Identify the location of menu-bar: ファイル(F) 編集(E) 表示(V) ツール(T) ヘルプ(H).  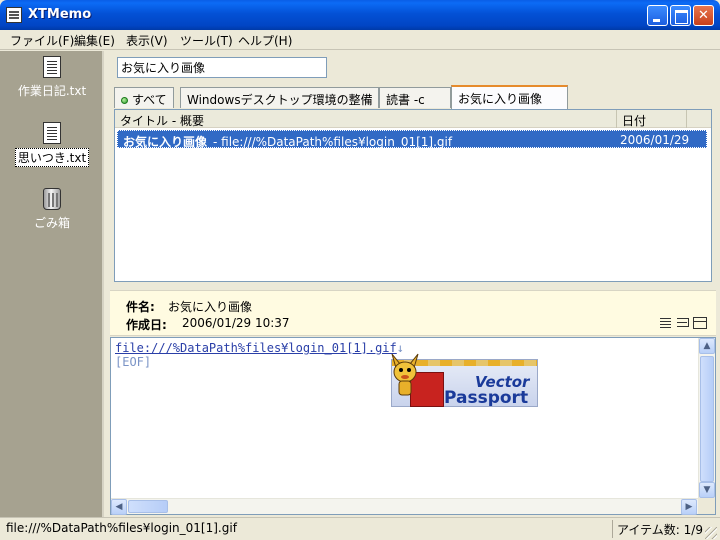
(360, 40).